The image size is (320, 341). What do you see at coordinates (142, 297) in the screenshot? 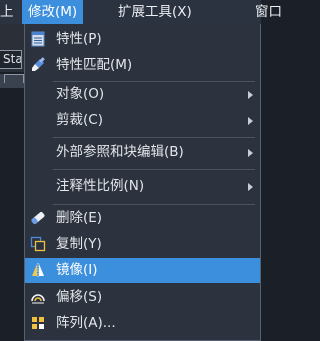
I see `menu-item-offset: 偏移(S)` at bounding box center [142, 297].